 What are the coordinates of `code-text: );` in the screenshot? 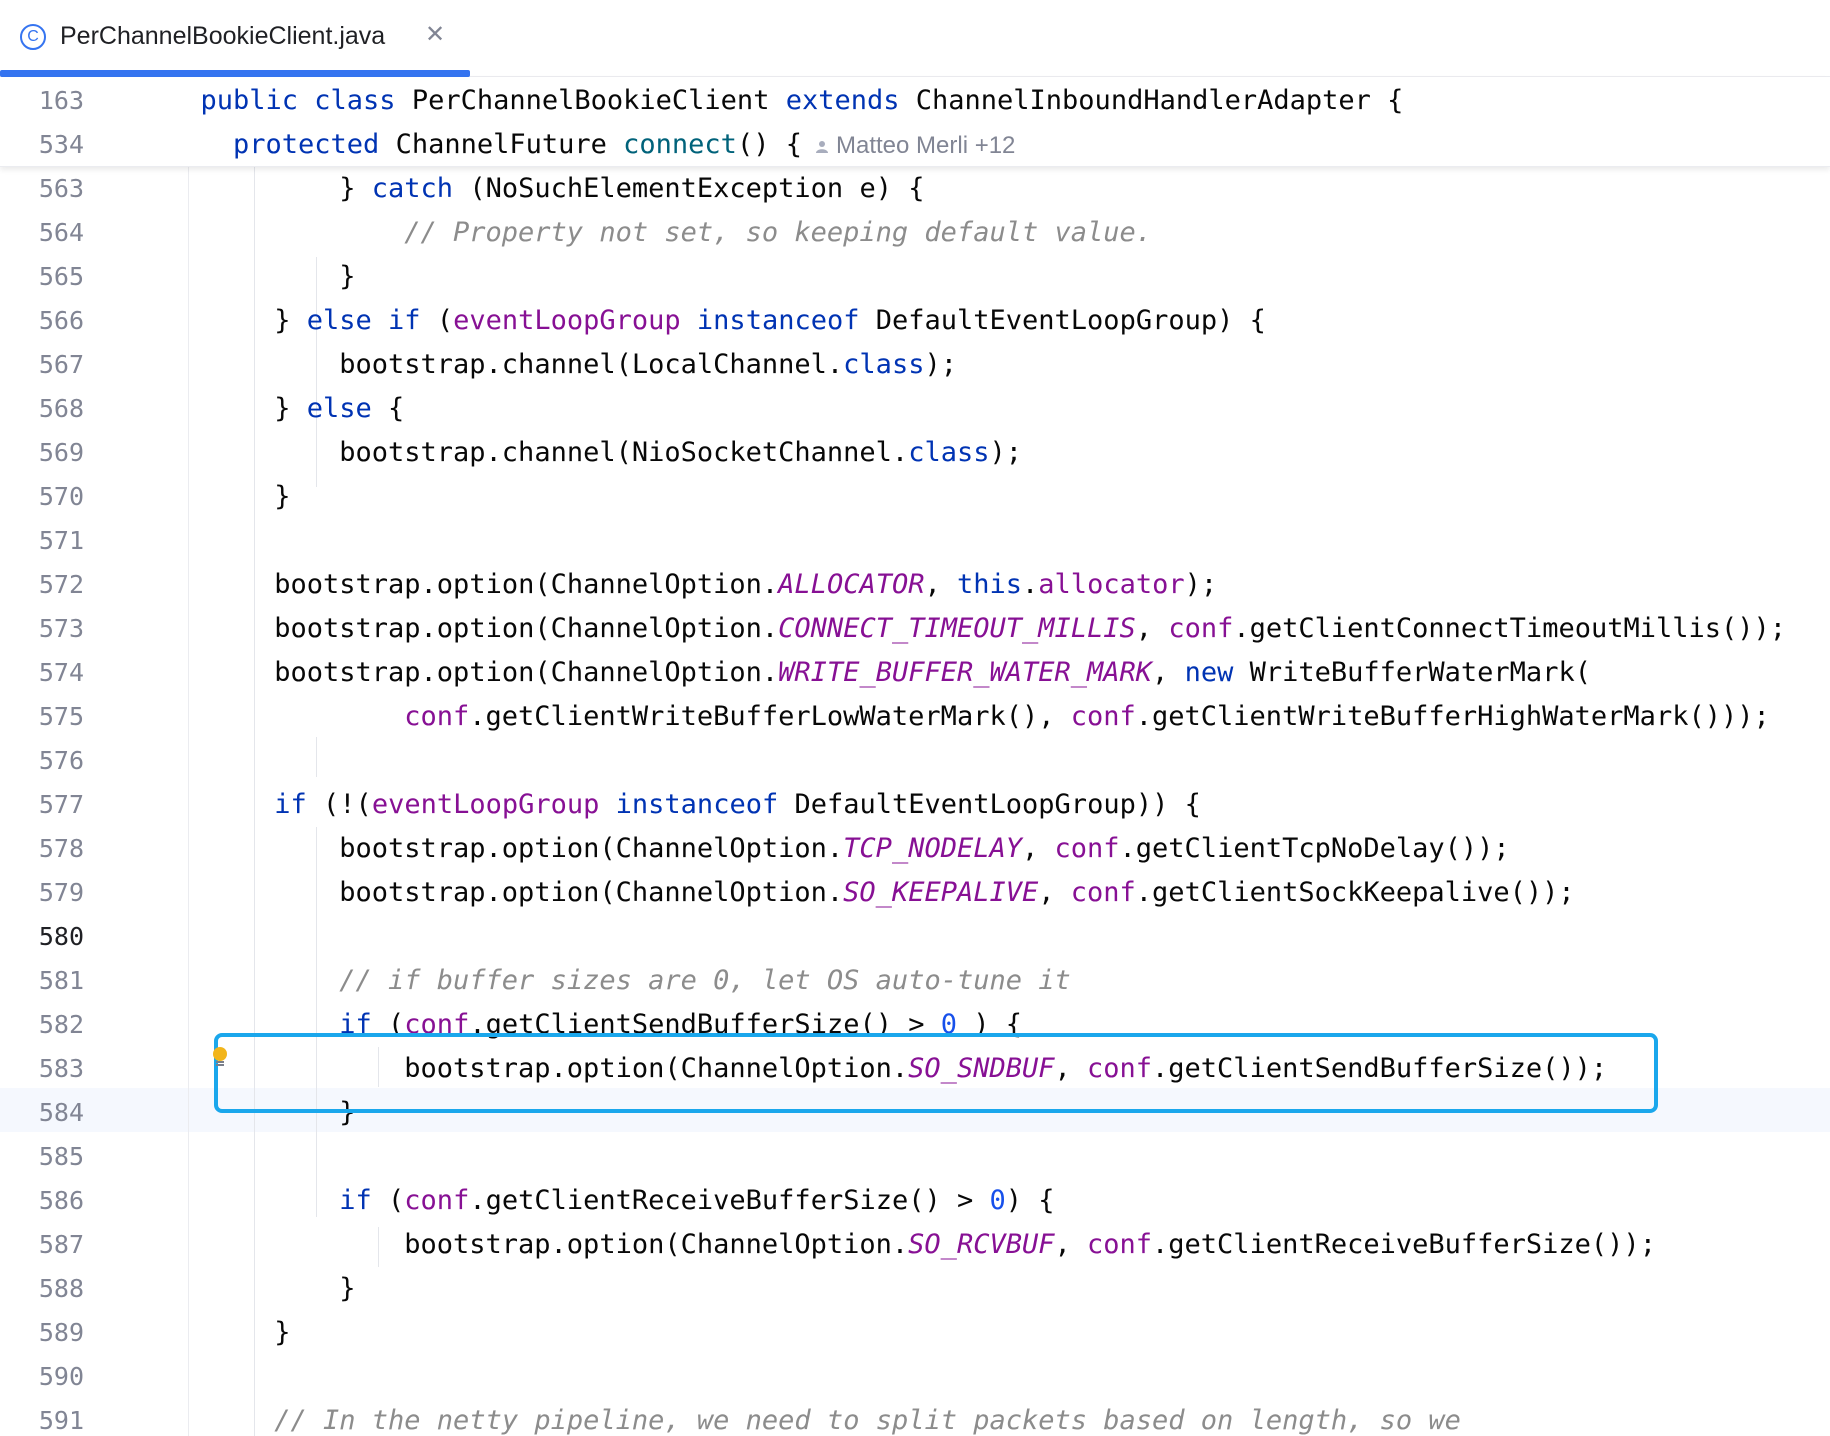 It's located at (1005, 452).